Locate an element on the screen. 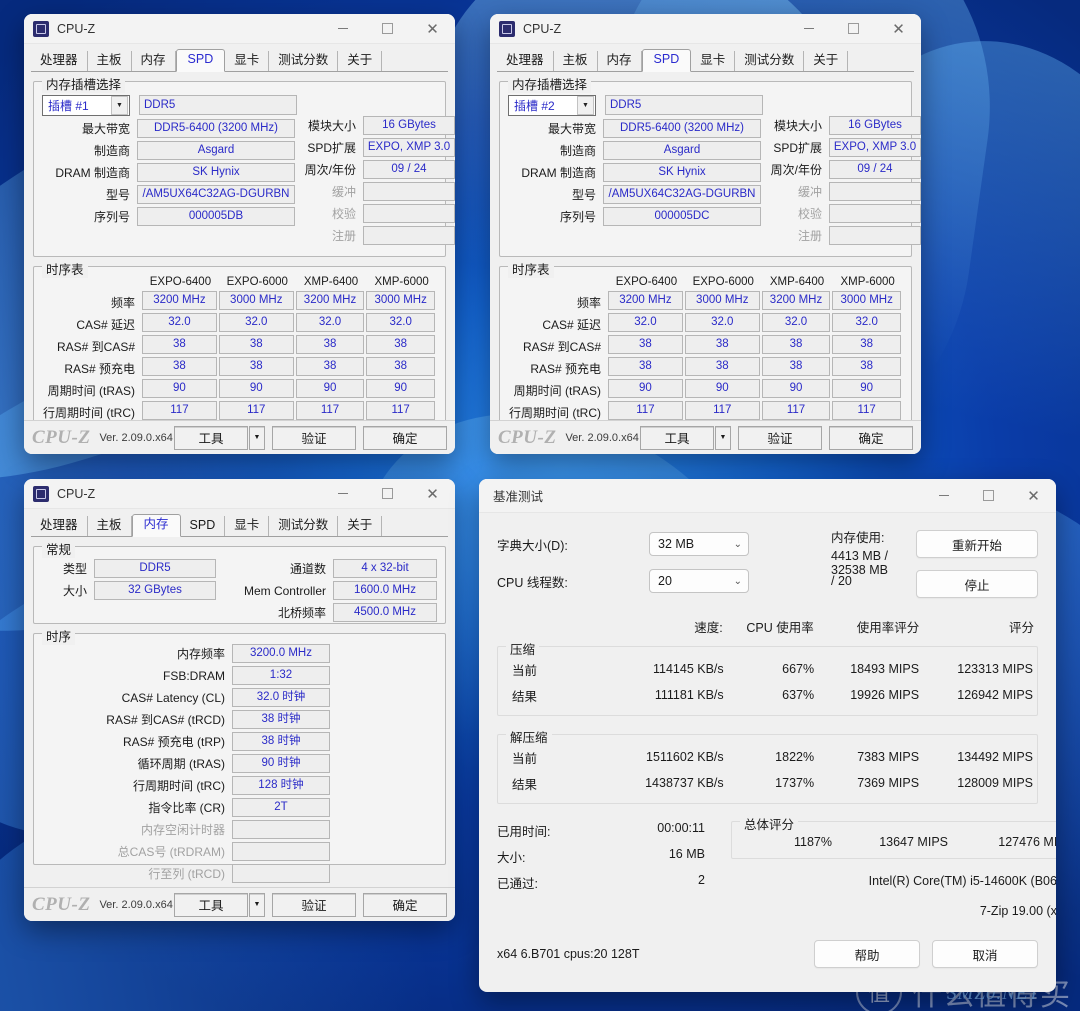  total-cpu-usage: 1187% is located at coordinates (813, 842).